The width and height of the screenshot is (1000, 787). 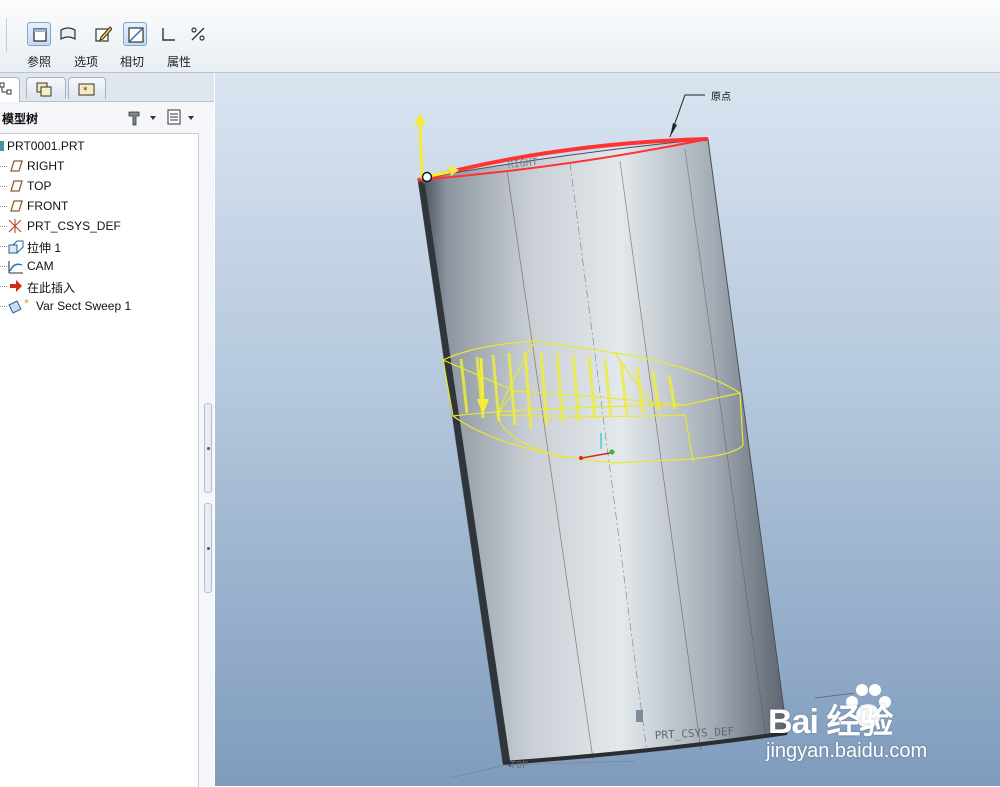 What do you see at coordinates (687, 116) in the screenshot?
I see `start-point-callout` at bounding box center [687, 116].